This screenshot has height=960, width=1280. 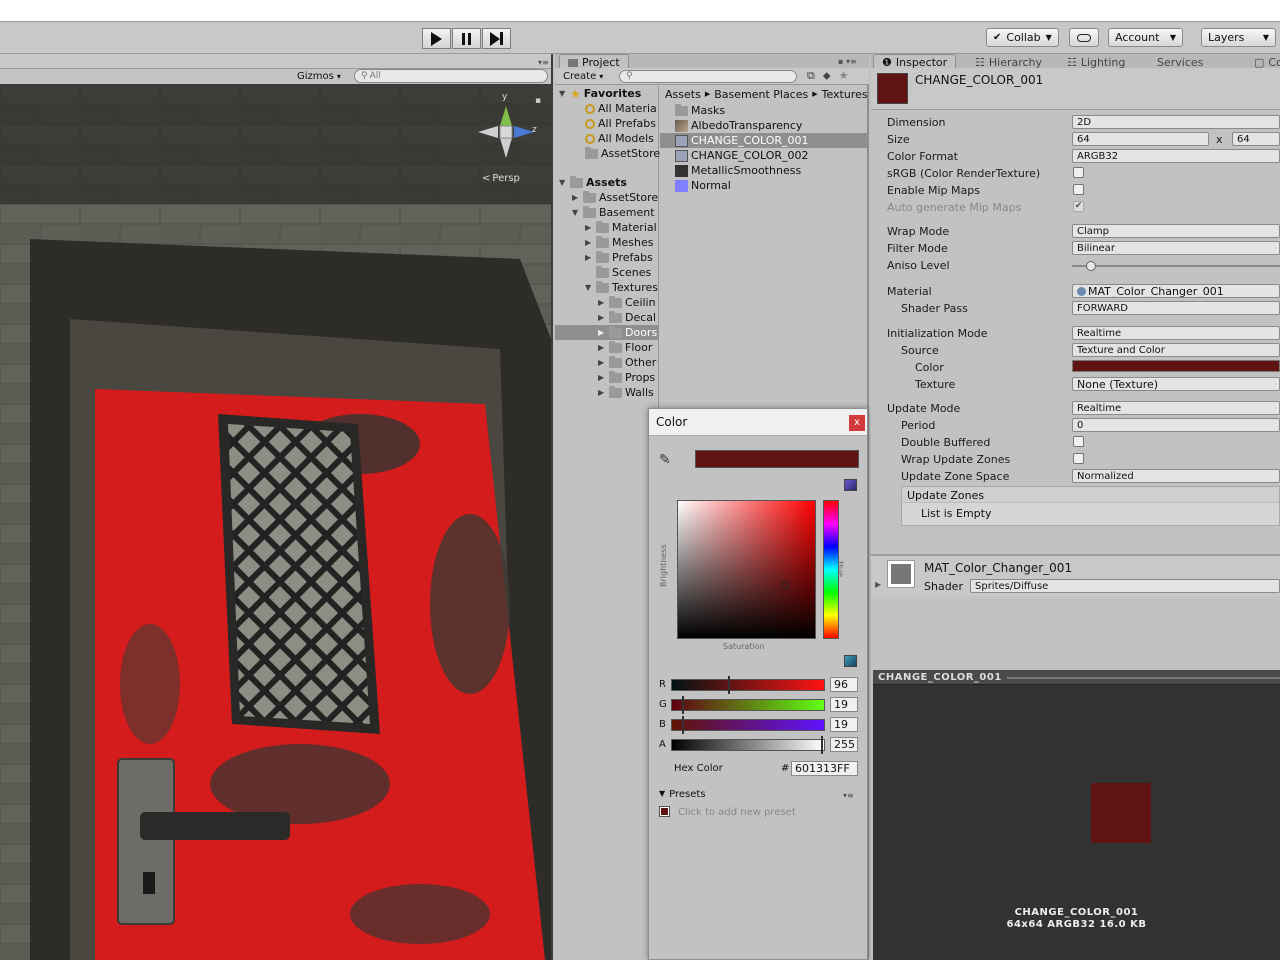 What do you see at coordinates (1176, 366) in the screenshot?
I see `color-field` at bounding box center [1176, 366].